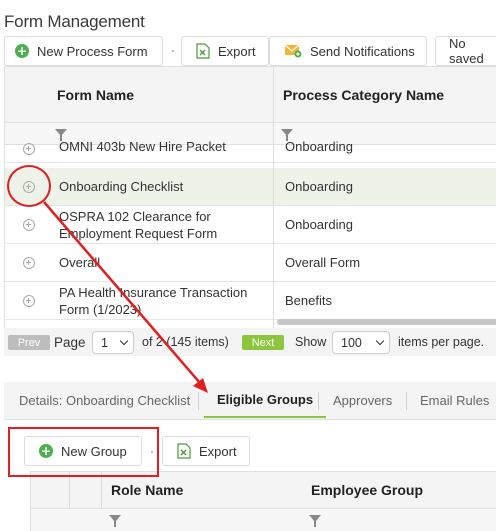 Image resolution: width=496 pixels, height=531 pixels. I want to click on table-row: Onboarding Checklist Onboarding, so click(250, 187).